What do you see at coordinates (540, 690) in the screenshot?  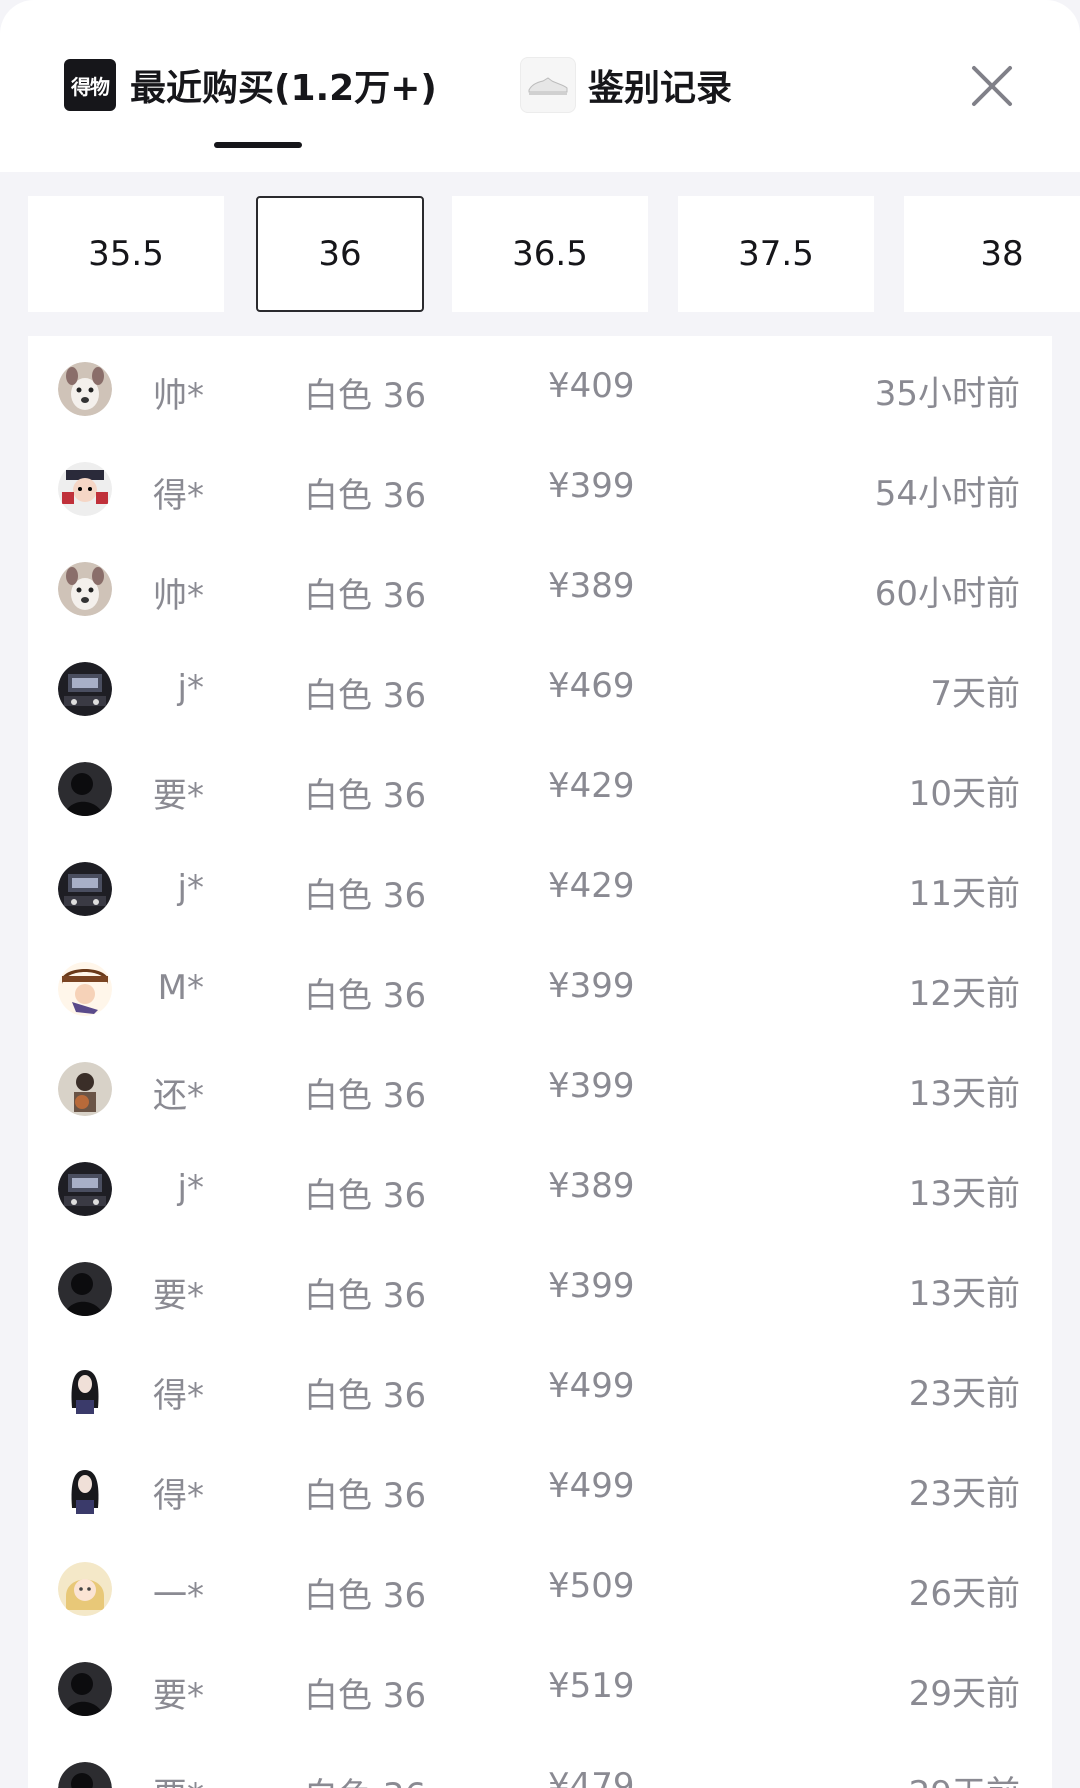 I see `purchase-row: j* 白色 36 ¥469 7天前` at bounding box center [540, 690].